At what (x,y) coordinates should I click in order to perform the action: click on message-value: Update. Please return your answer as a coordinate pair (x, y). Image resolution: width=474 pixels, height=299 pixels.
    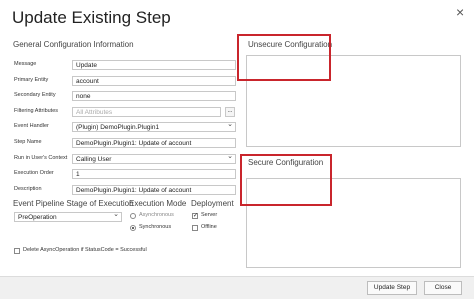
    Looking at the image, I should click on (86, 65).